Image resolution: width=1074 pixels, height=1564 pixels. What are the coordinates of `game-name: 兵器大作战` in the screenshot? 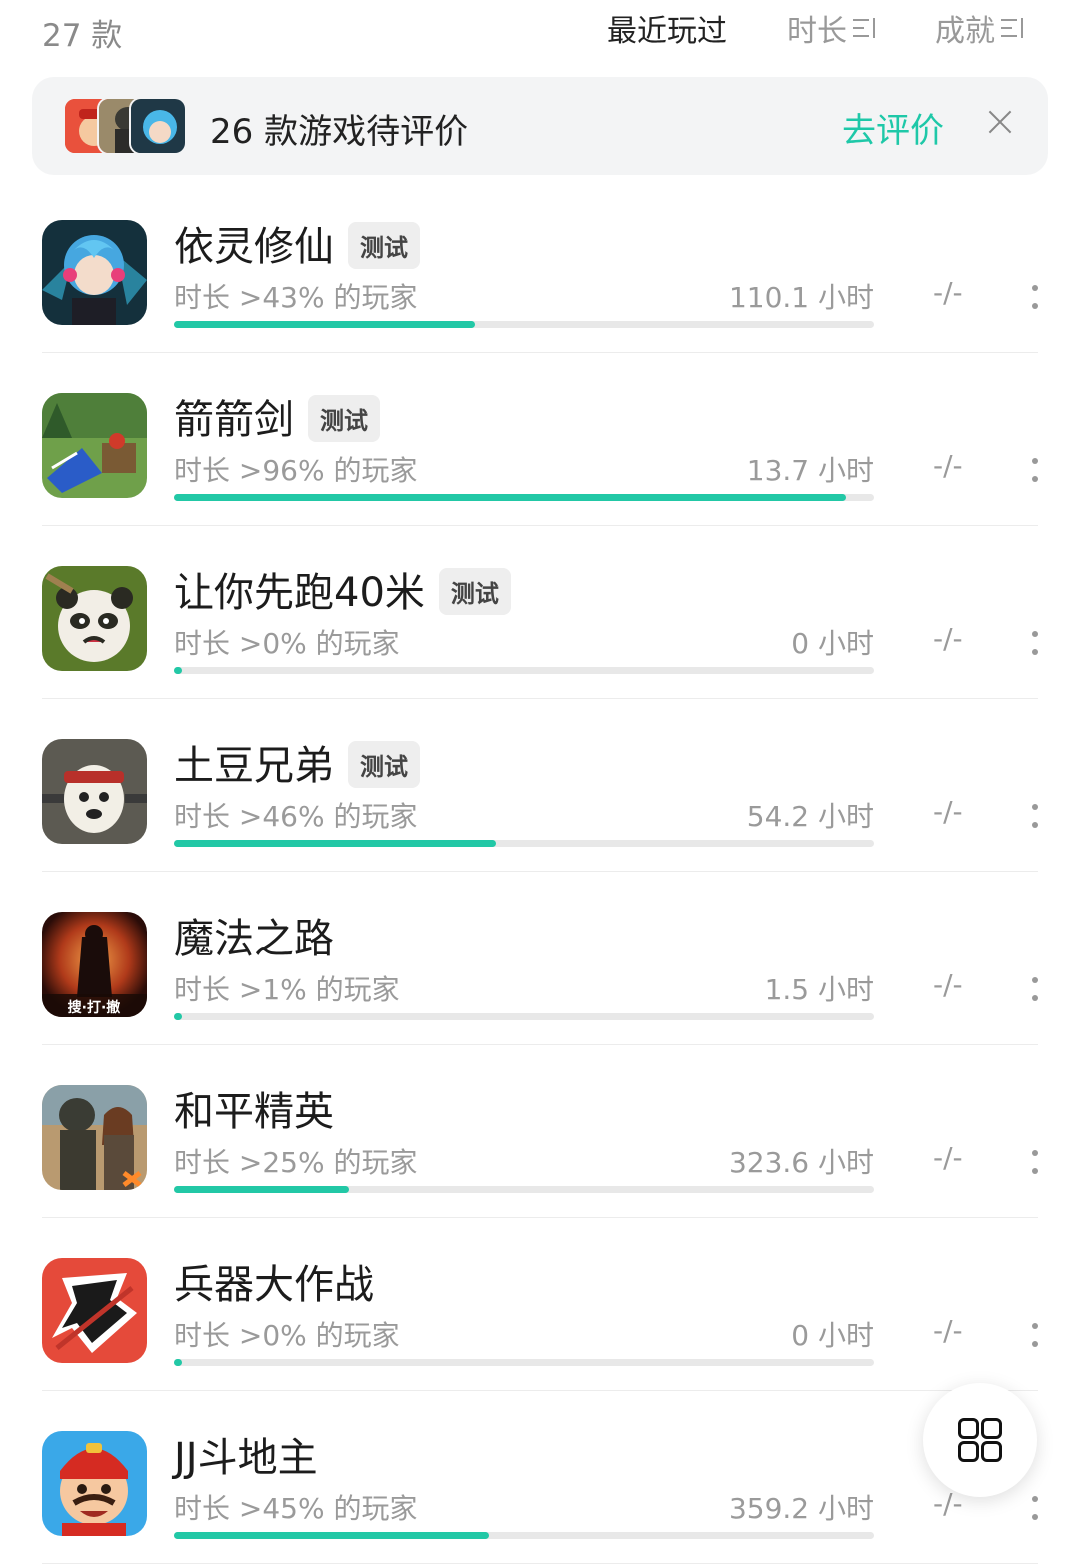 It's located at (274, 1281).